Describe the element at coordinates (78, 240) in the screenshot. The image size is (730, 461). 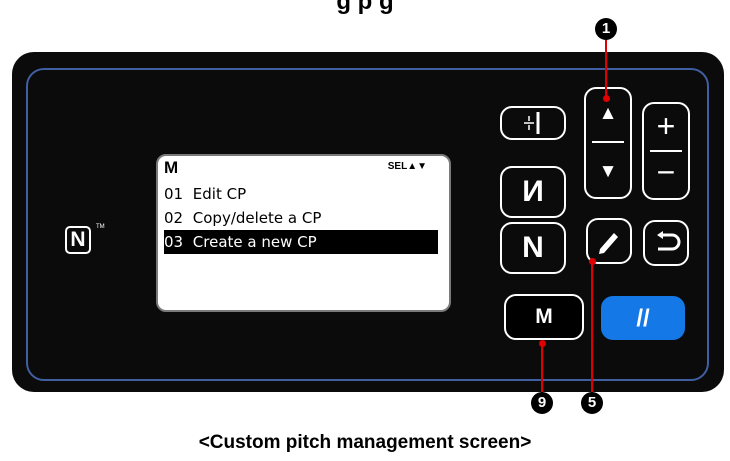
I see `nfc-icon: N` at that location.